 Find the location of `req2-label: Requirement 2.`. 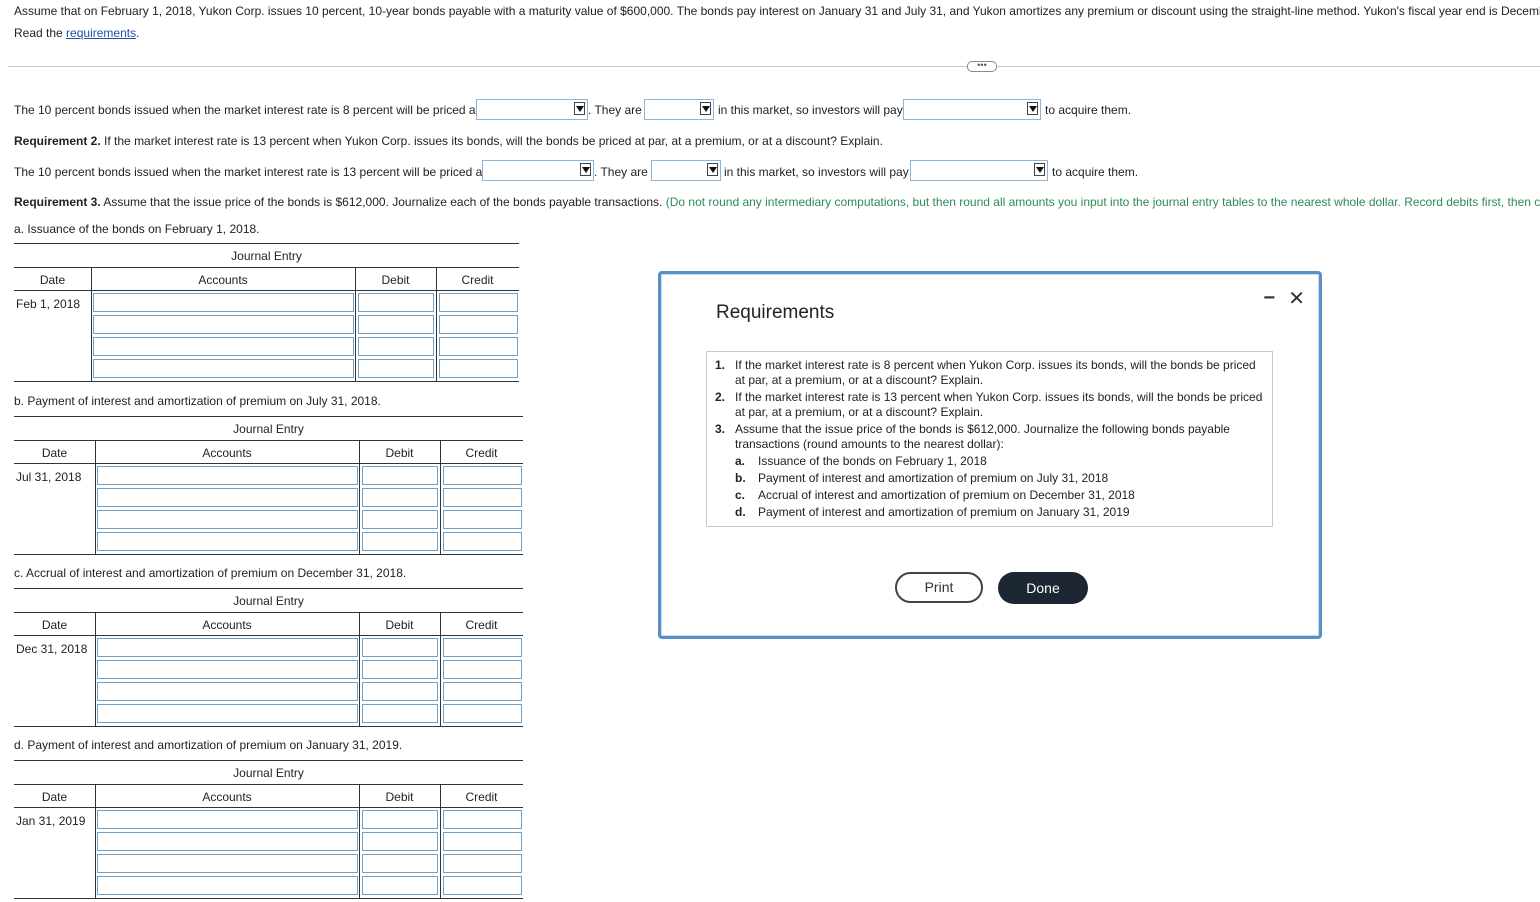

req2-label: Requirement 2. is located at coordinates (57, 141).